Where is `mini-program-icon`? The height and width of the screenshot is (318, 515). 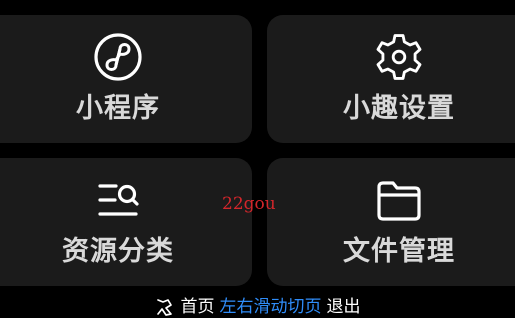
mini-program-icon is located at coordinates (118, 57).